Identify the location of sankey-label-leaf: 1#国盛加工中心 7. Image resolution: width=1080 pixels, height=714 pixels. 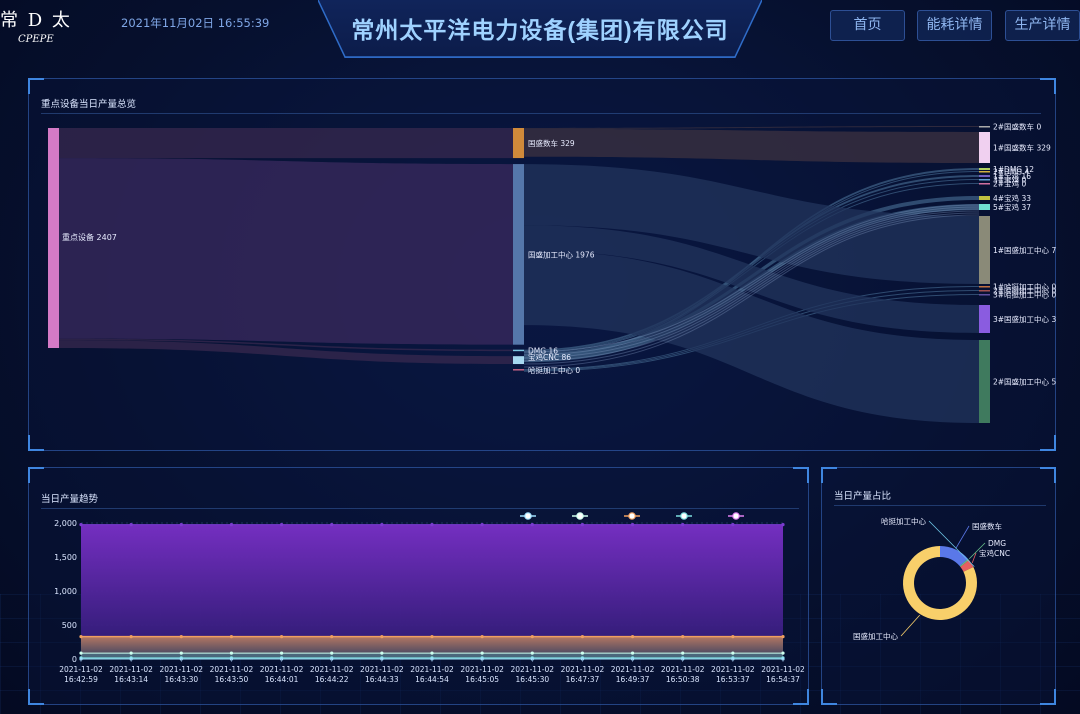
(1024, 250).